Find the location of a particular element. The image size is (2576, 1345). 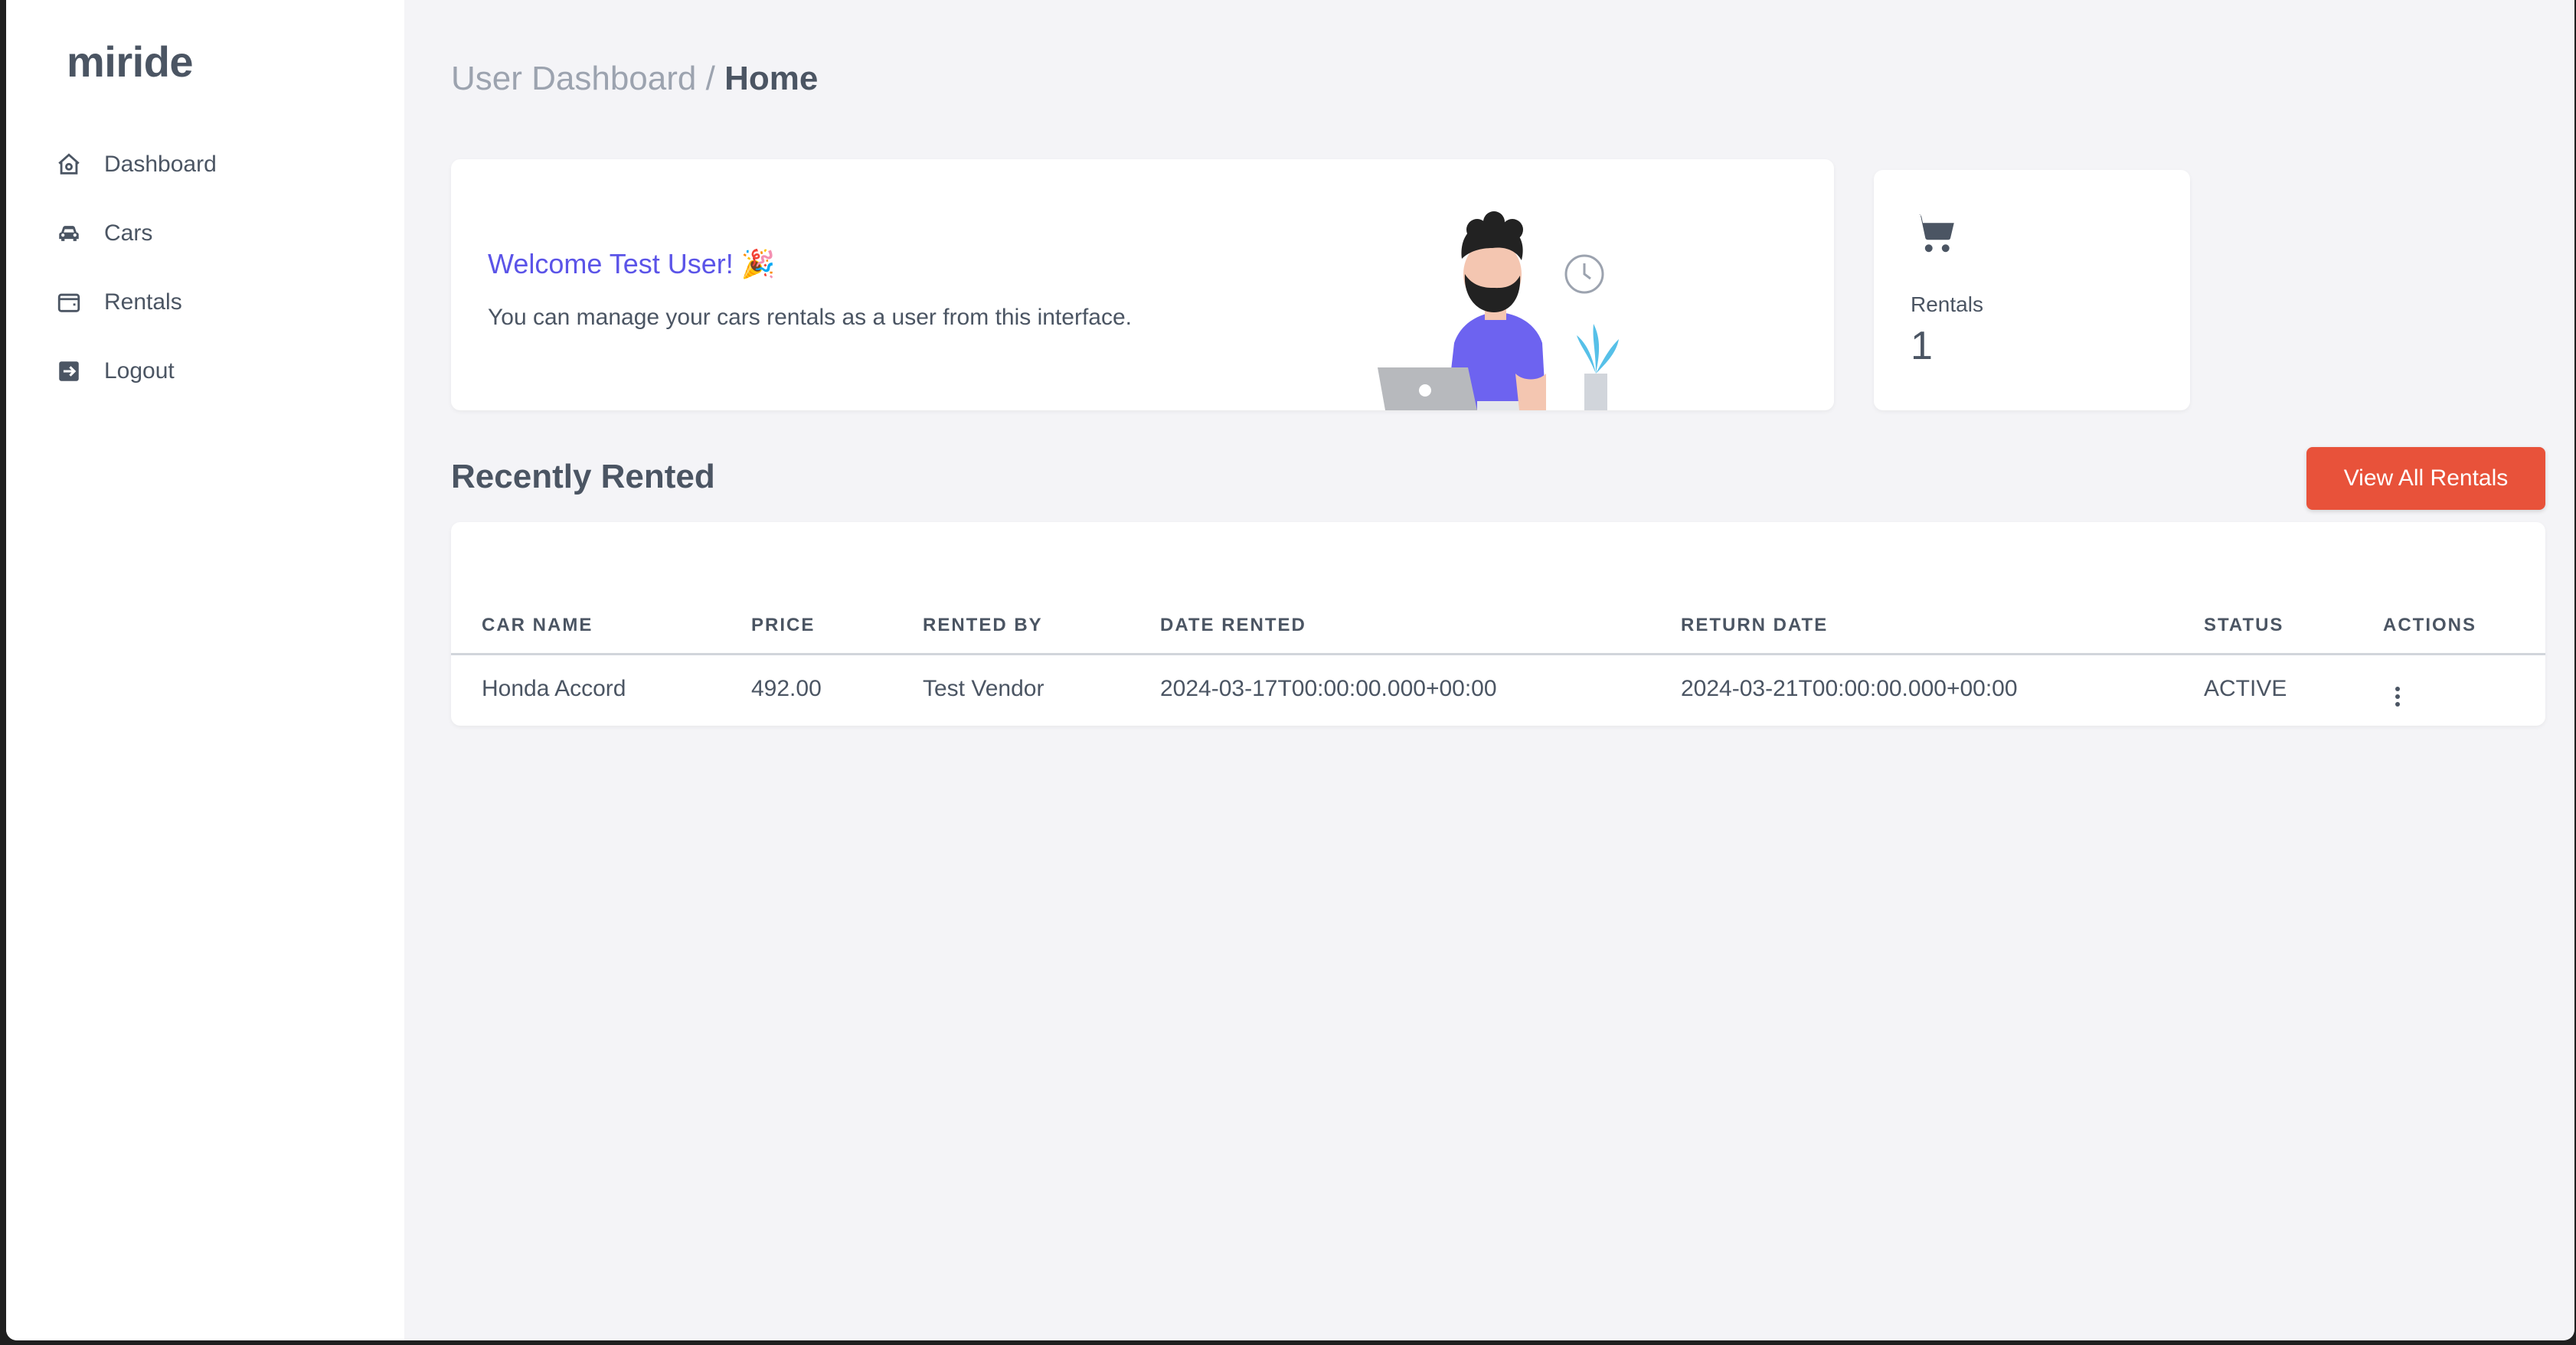

stat-value: 1 is located at coordinates (1922, 346).